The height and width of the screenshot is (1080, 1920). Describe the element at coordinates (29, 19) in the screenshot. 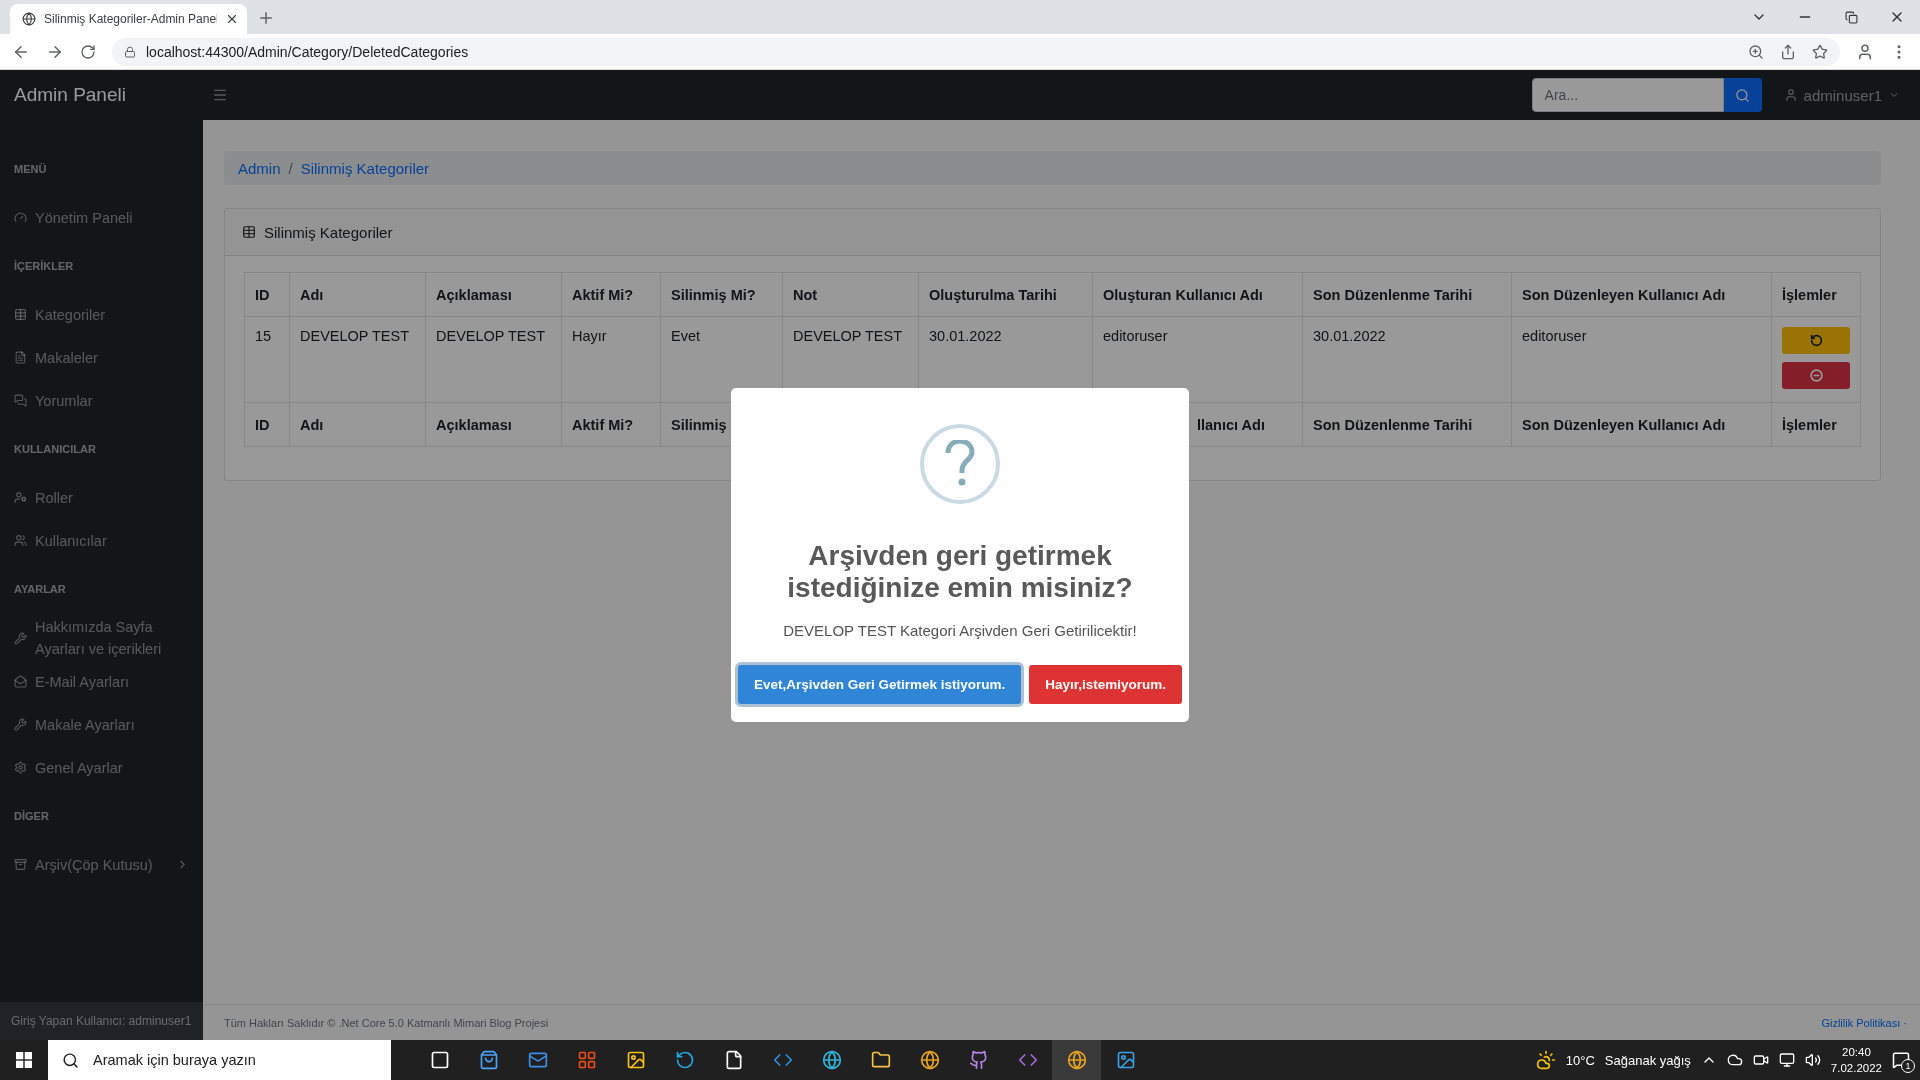

I see `globe-icon` at that location.